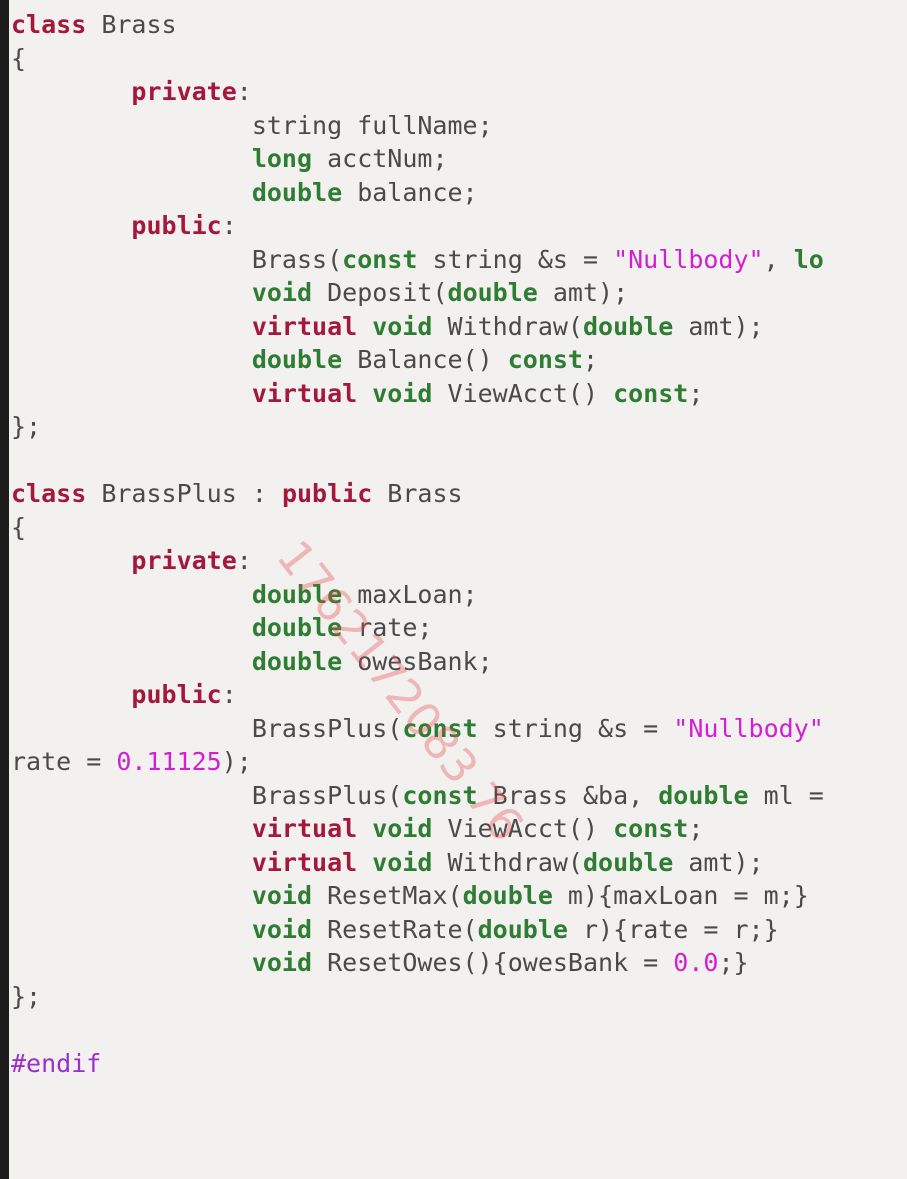 Image resolution: width=907 pixels, height=1179 pixels. I want to click on code-token: class, so click(49, 493).